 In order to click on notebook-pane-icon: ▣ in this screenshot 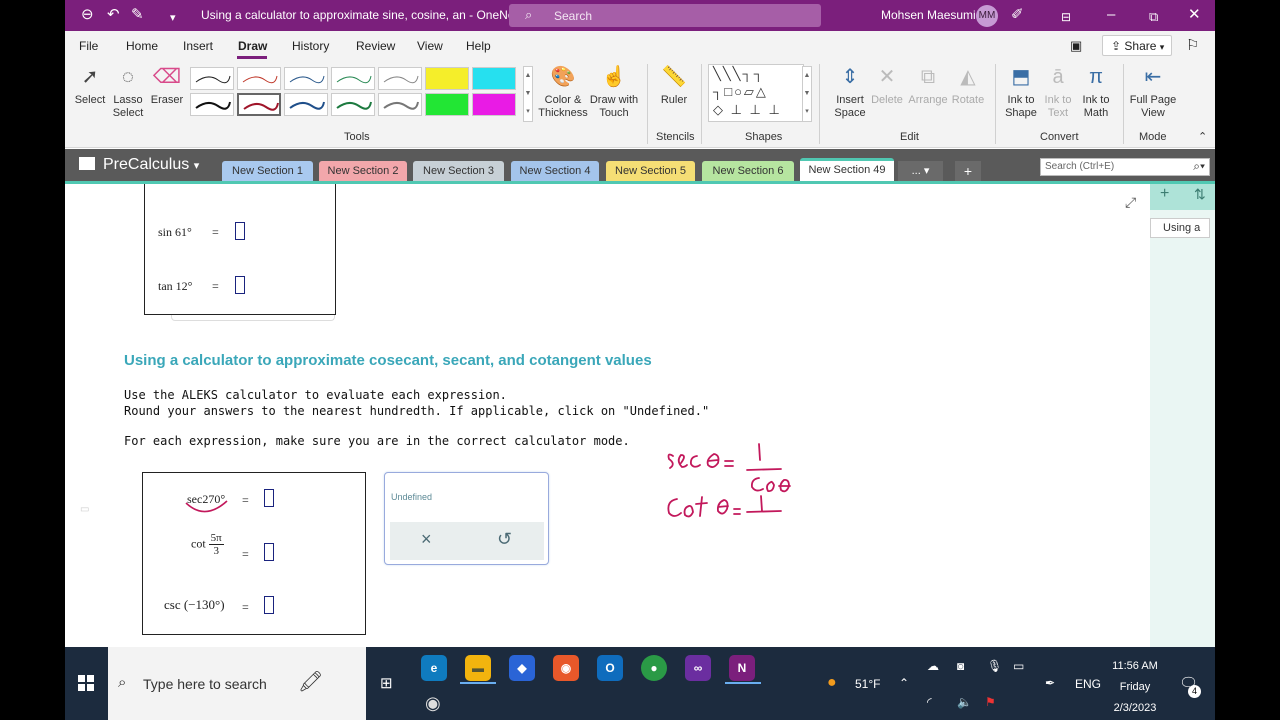, I will do `click(1076, 46)`.